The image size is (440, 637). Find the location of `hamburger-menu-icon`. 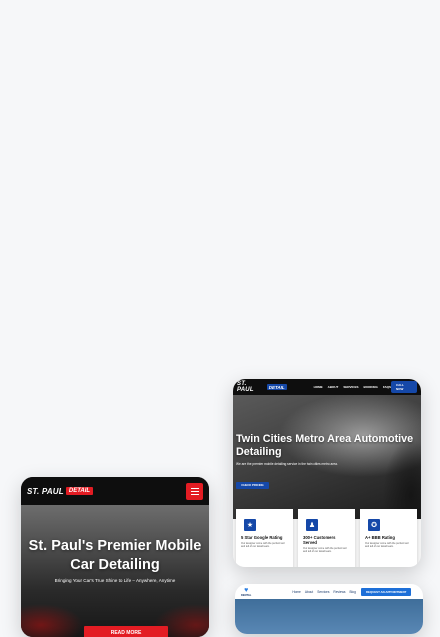

hamburger-menu-icon is located at coordinates (194, 491).